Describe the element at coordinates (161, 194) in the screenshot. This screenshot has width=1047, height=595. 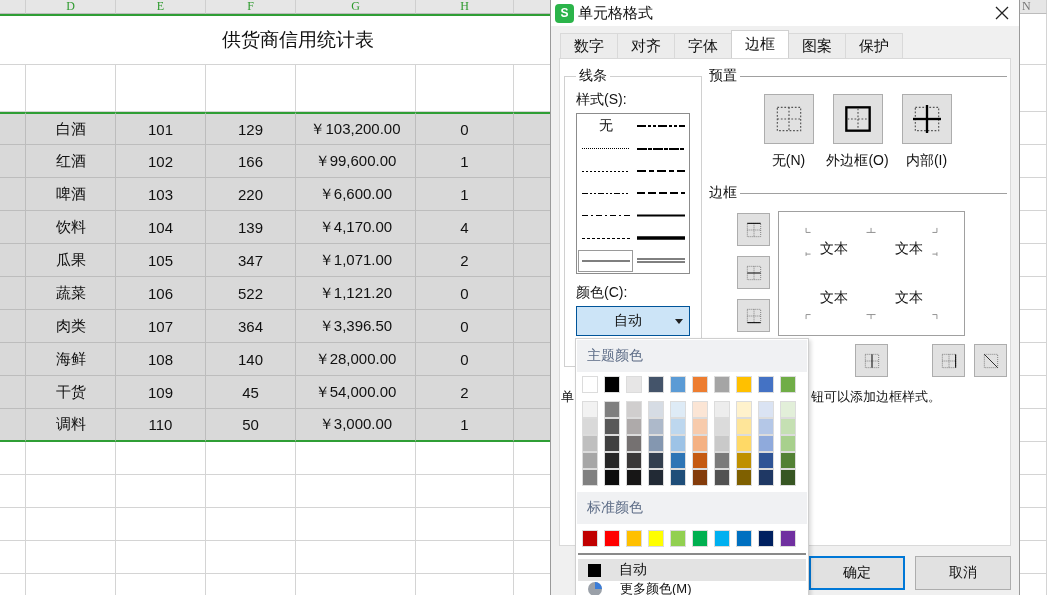
I see `table-cell: 103` at that location.